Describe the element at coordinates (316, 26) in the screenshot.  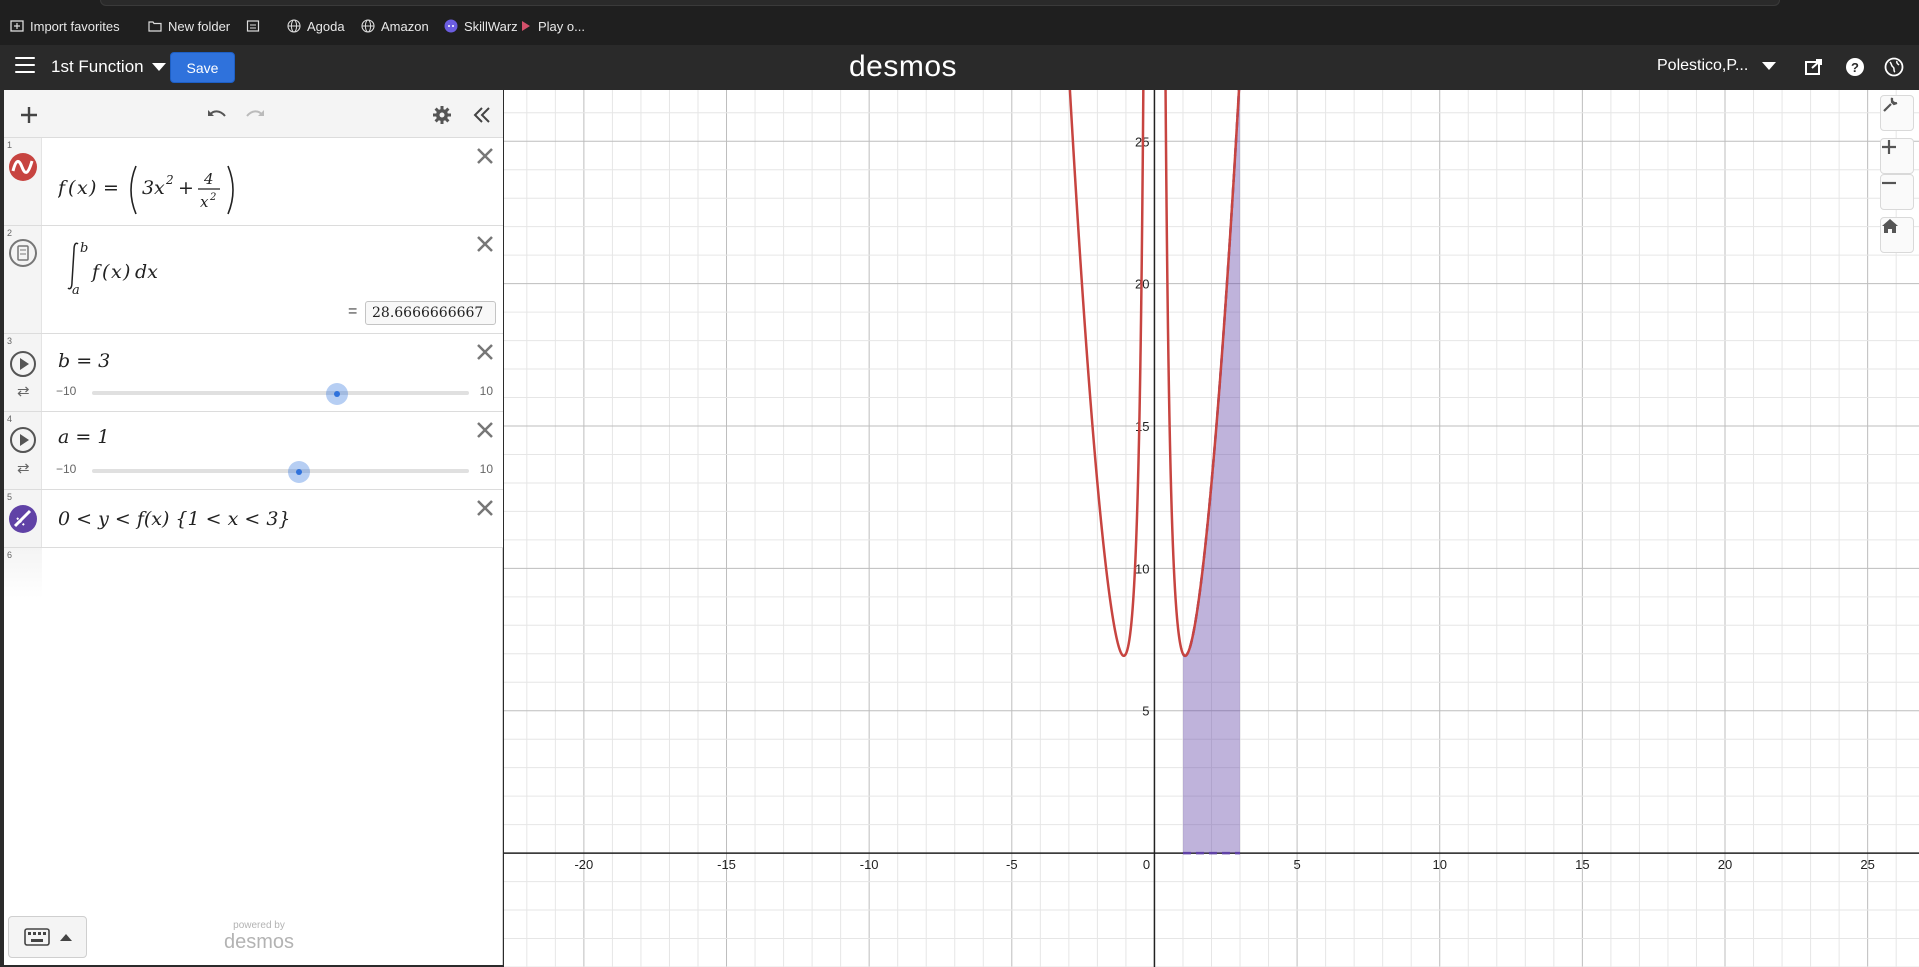
I see `bookmark-agoda: Agoda` at that location.